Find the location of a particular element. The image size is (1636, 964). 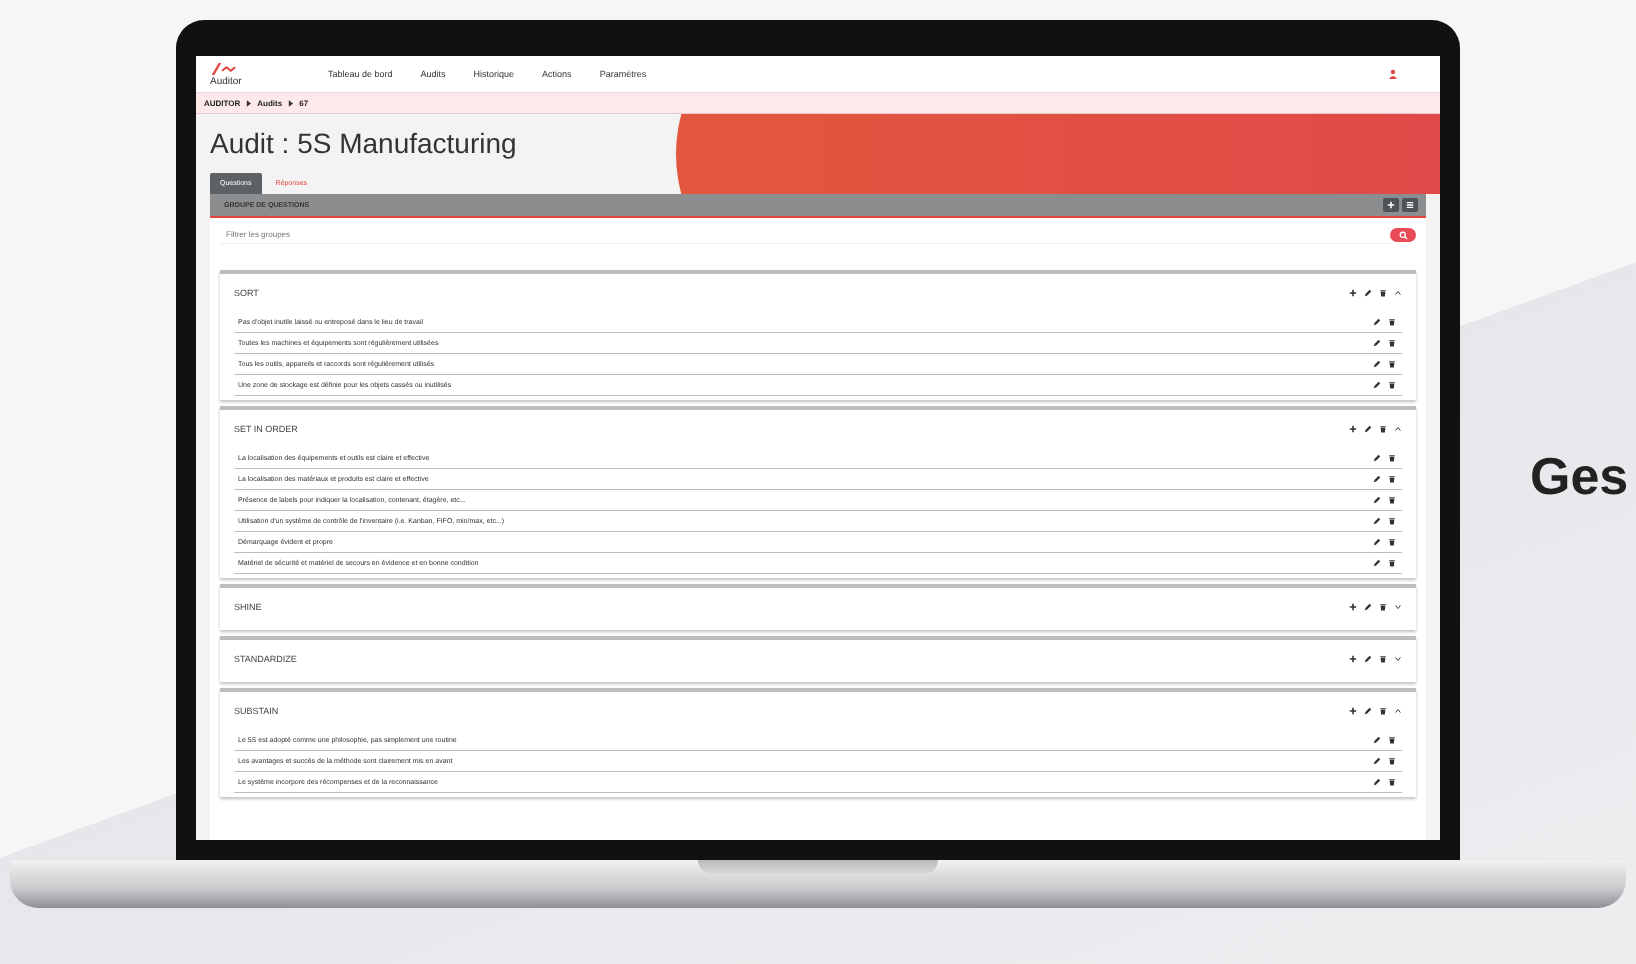

search-button is located at coordinates (1403, 235).